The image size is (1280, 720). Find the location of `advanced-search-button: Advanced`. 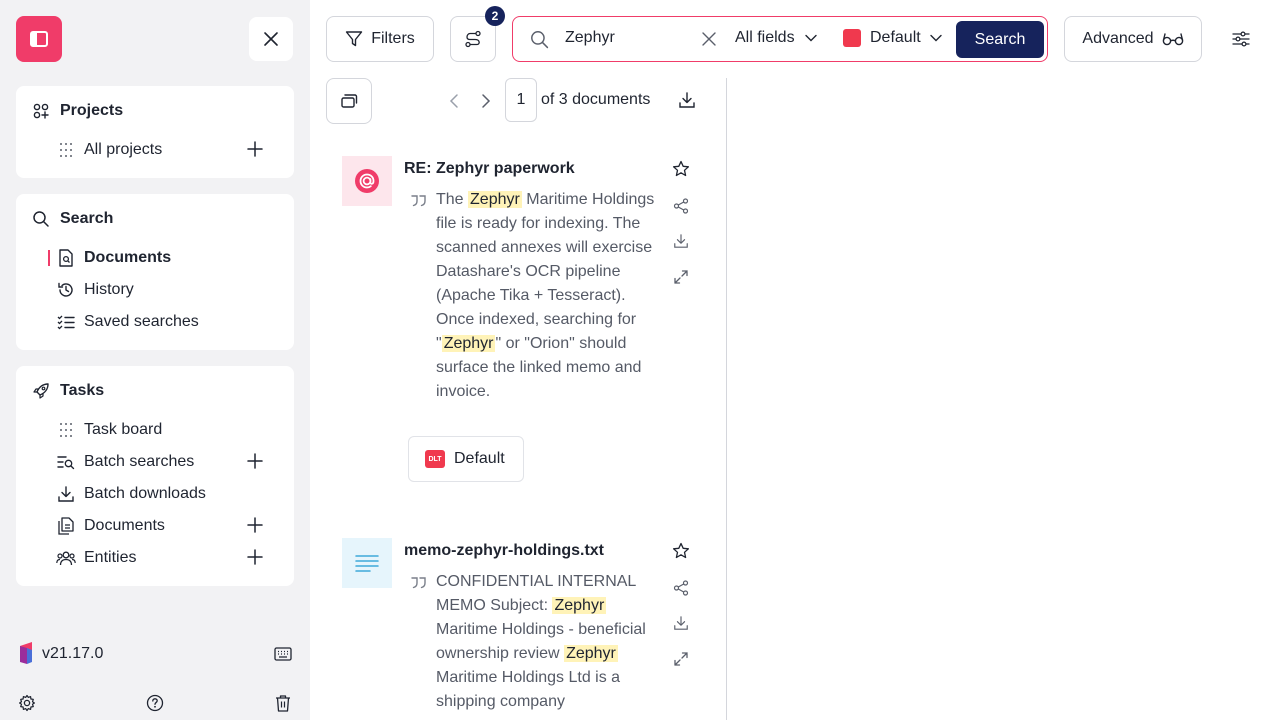

advanced-search-button: Advanced is located at coordinates (1133, 39).